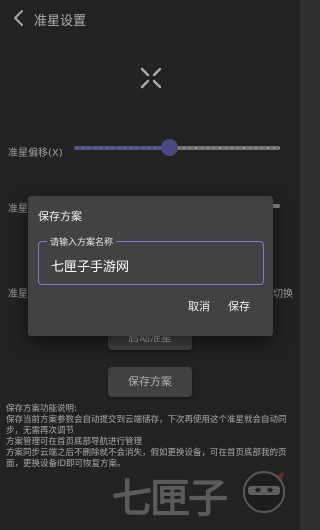 The height and width of the screenshot is (530, 320). I want to click on scheme-name-value: 七匣子手游网, so click(90, 265).